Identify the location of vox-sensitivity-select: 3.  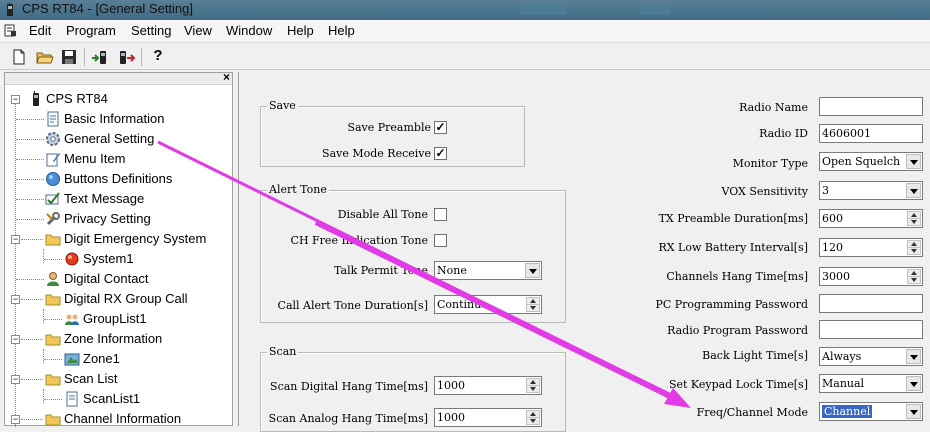
(871, 190).